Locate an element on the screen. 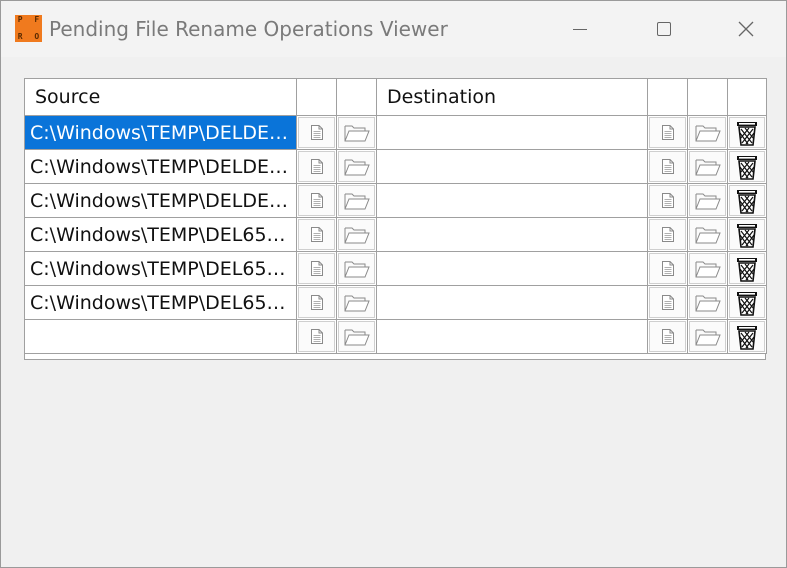 The height and width of the screenshot is (568, 787). source-path-cell is located at coordinates (160, 336).